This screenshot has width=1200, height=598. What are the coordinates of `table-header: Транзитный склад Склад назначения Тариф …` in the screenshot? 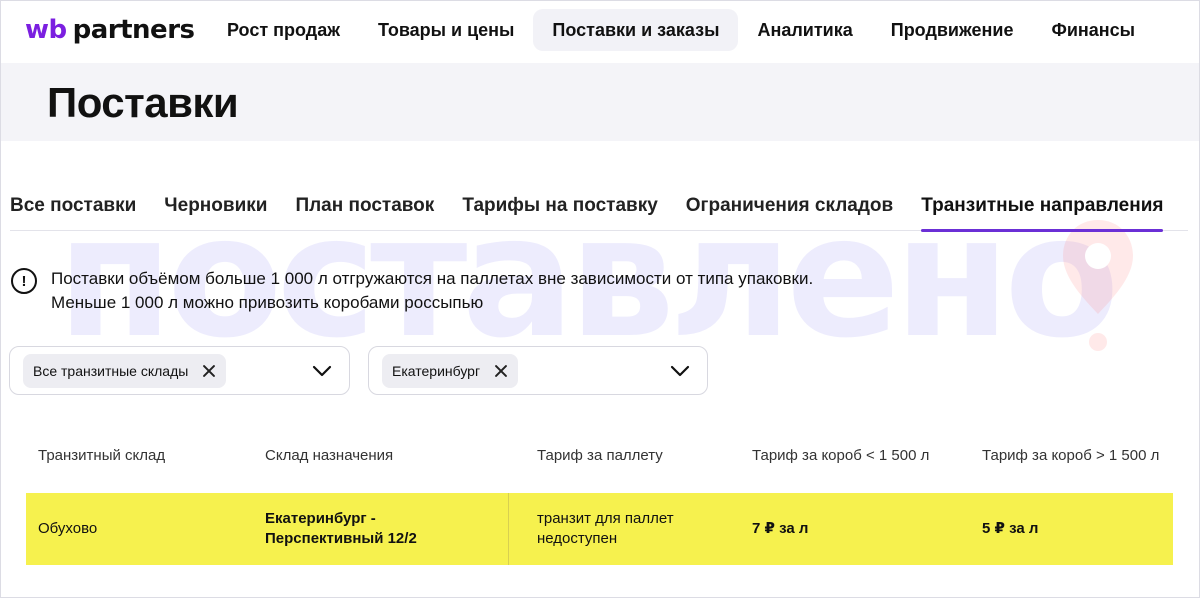 It's located at (599, 456).